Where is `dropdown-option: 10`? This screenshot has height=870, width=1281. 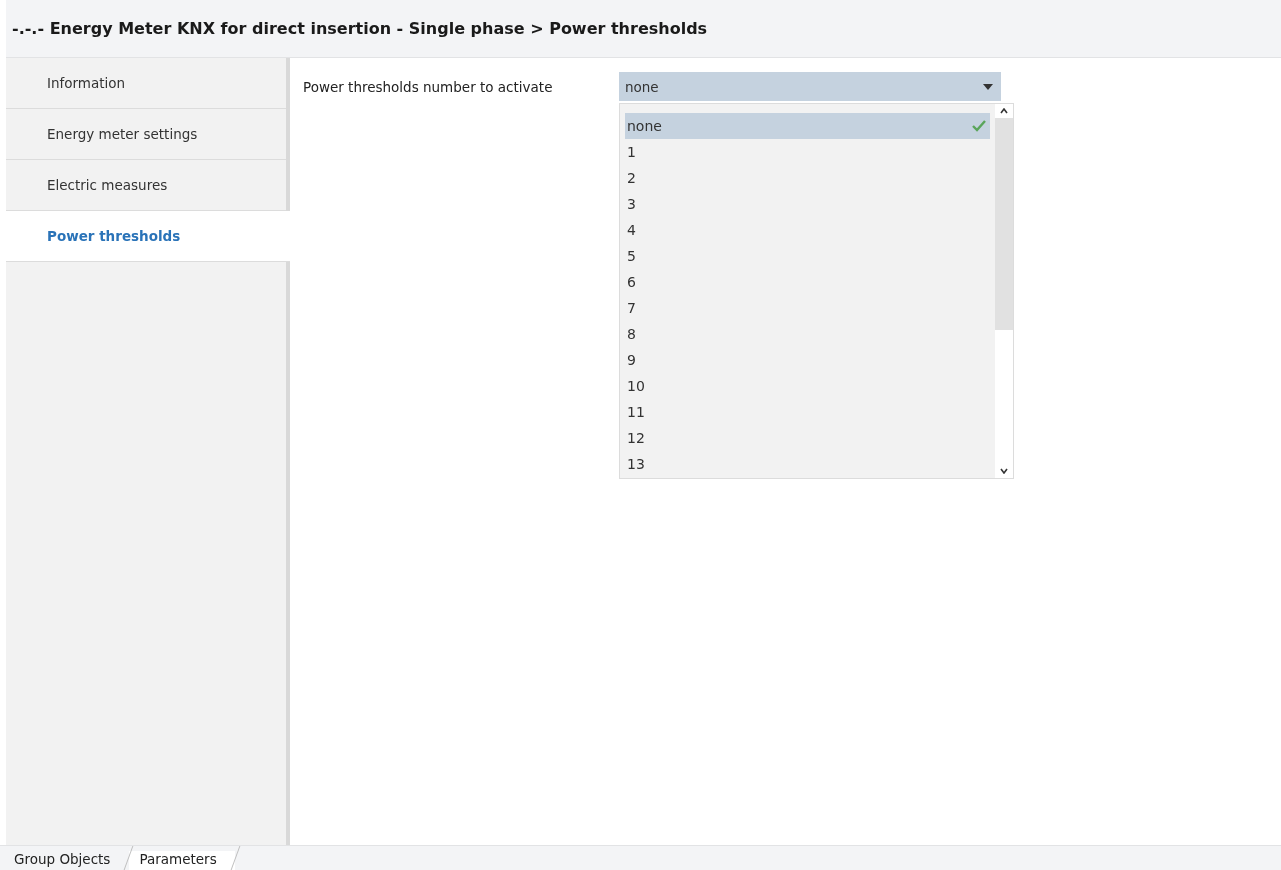 dropdown-option: 10 is located at coordinates (807, 386).